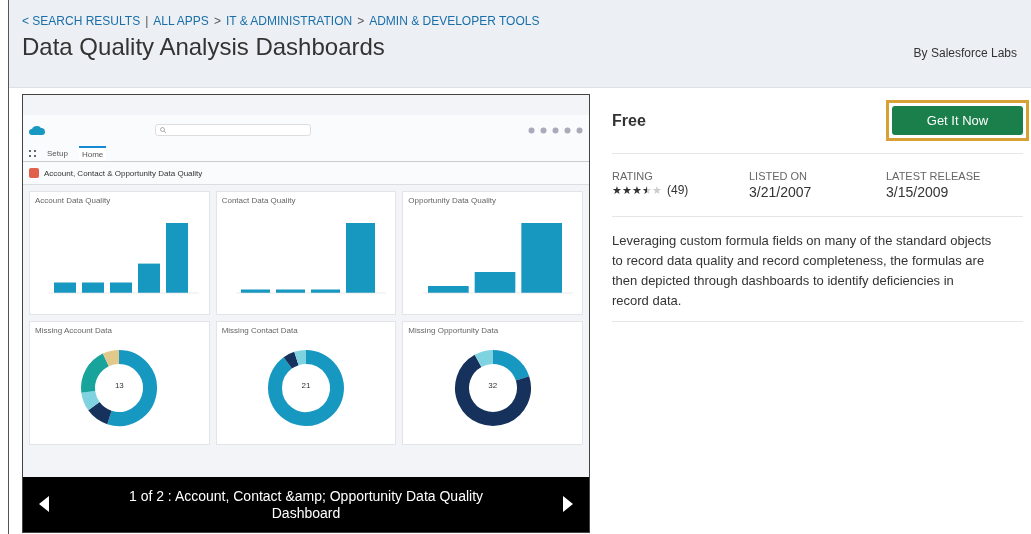 Image resolution: width=1031 pixels, height=534 pixels. Describe the element at coordinates (74, 330) in the screenshot. I see `panel-title: Missing Account Data` at that location.